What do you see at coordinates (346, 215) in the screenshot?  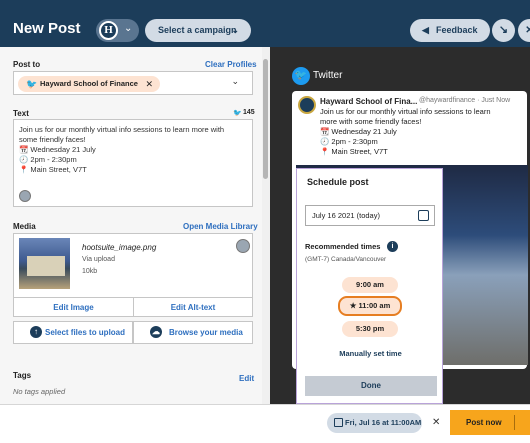 I see `date-value: July 16 2021 (today)` at bounding box center [346, 215].